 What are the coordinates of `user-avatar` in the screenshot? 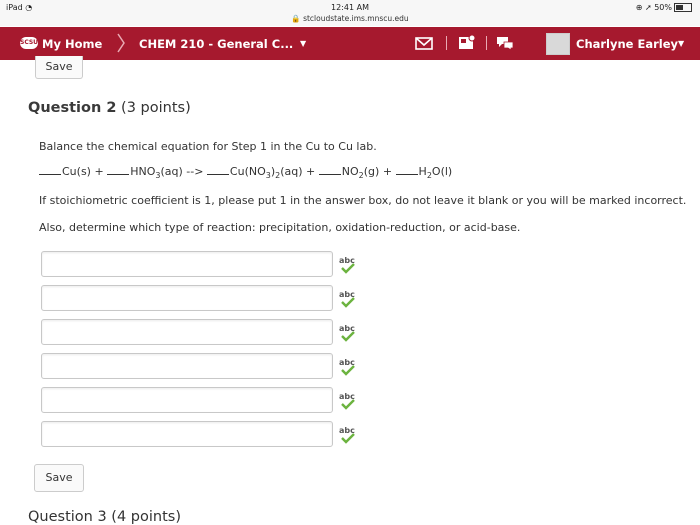 It's located at (558, 44).